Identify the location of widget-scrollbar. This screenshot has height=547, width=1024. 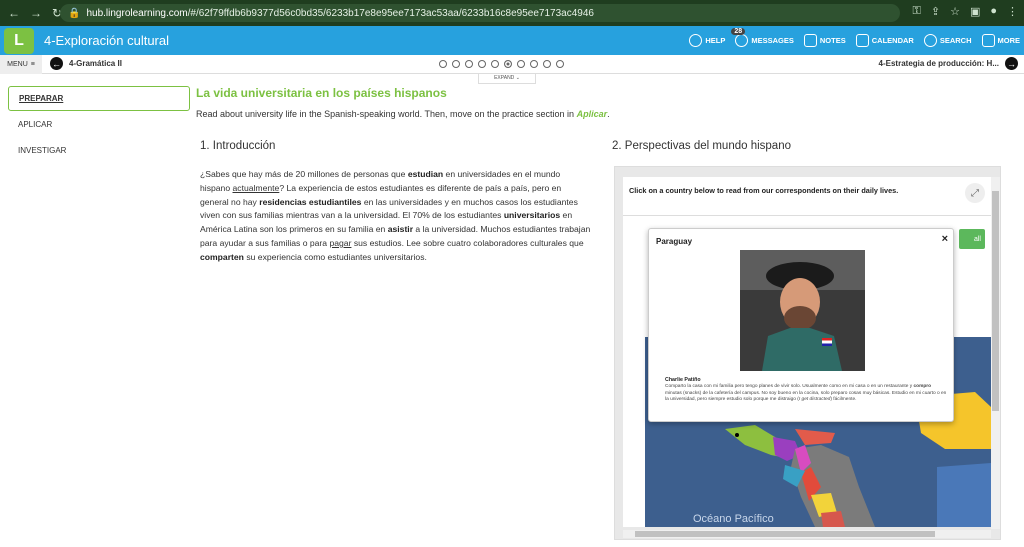
(995, 353).